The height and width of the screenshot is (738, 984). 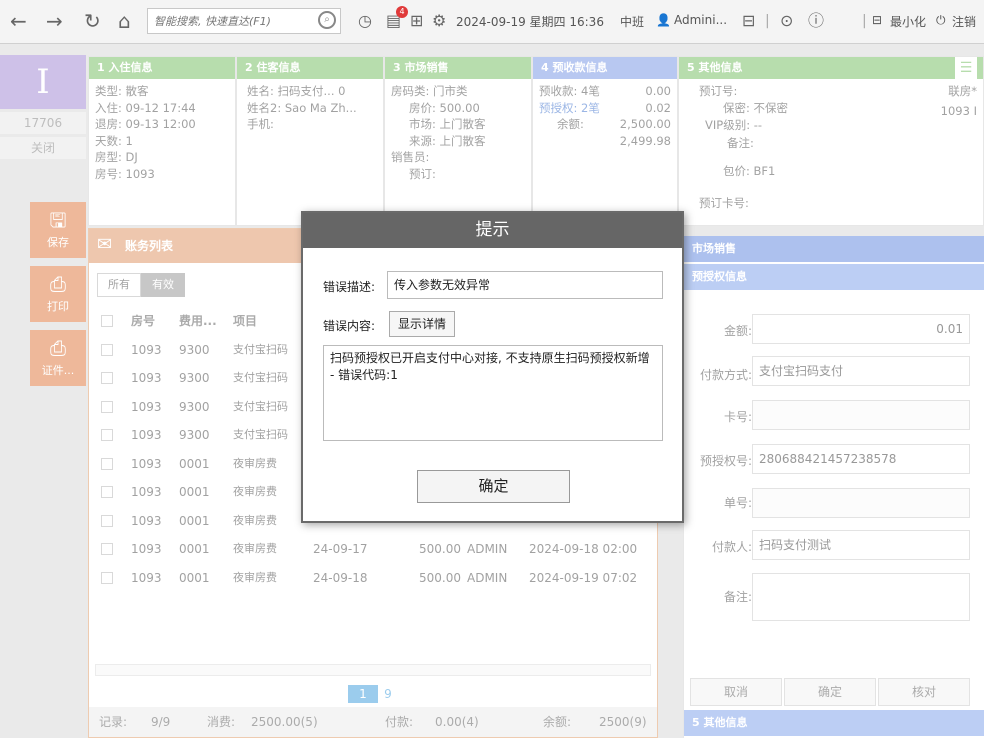 I want to click on power-icon: ⏻, so click(x=941, y=20).